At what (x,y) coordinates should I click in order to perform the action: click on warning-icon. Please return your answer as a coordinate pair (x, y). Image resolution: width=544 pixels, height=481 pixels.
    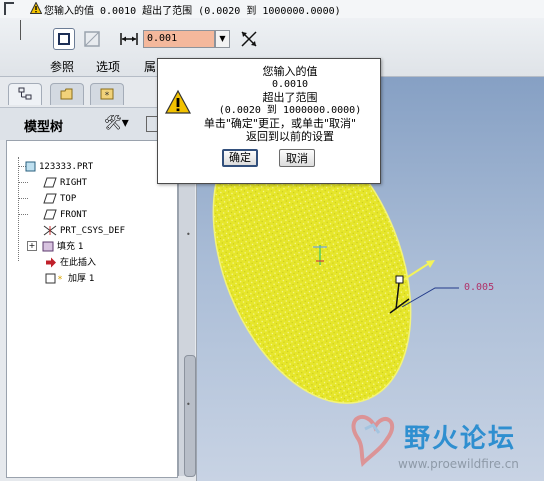
    Looking at the image, I should click on (178, 101).